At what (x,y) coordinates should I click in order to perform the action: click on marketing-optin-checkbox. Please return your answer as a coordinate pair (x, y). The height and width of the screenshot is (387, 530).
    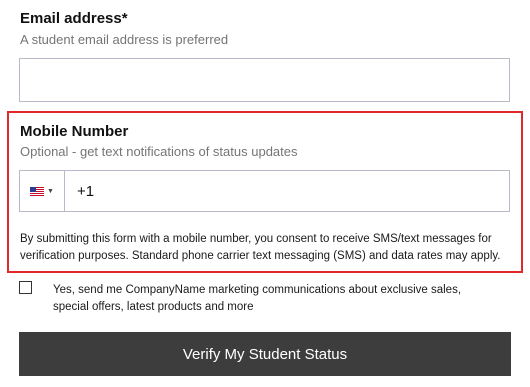
    Looking at the image, I should click on (25, 287).